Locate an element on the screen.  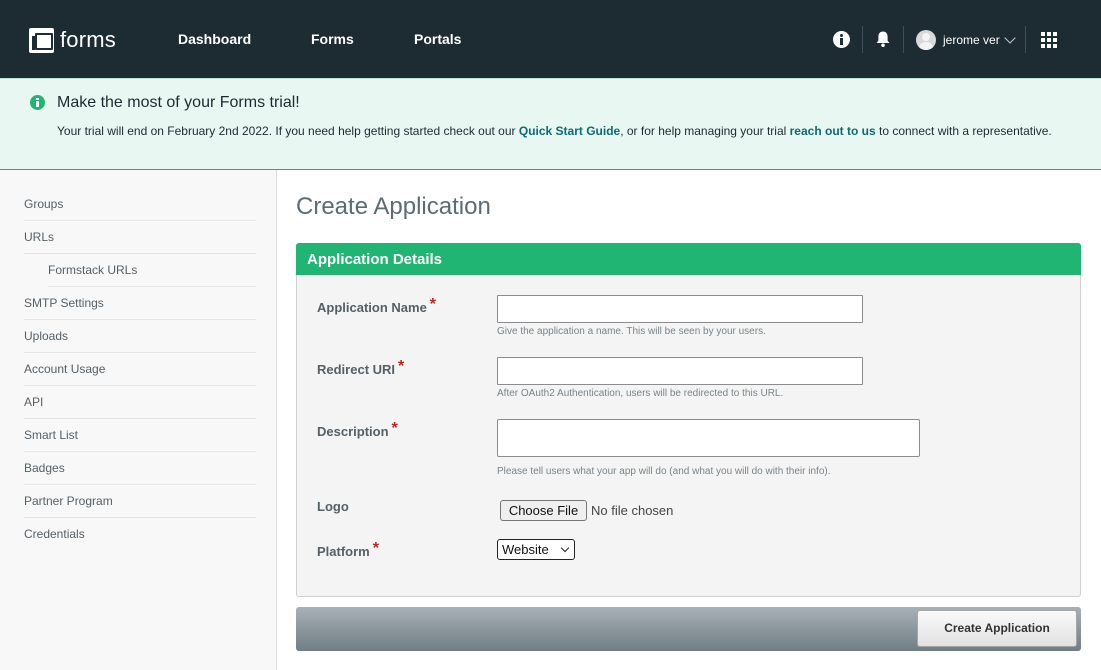
sidebar-item-partner-program: Partner Program is located at coordinates (140, 501).